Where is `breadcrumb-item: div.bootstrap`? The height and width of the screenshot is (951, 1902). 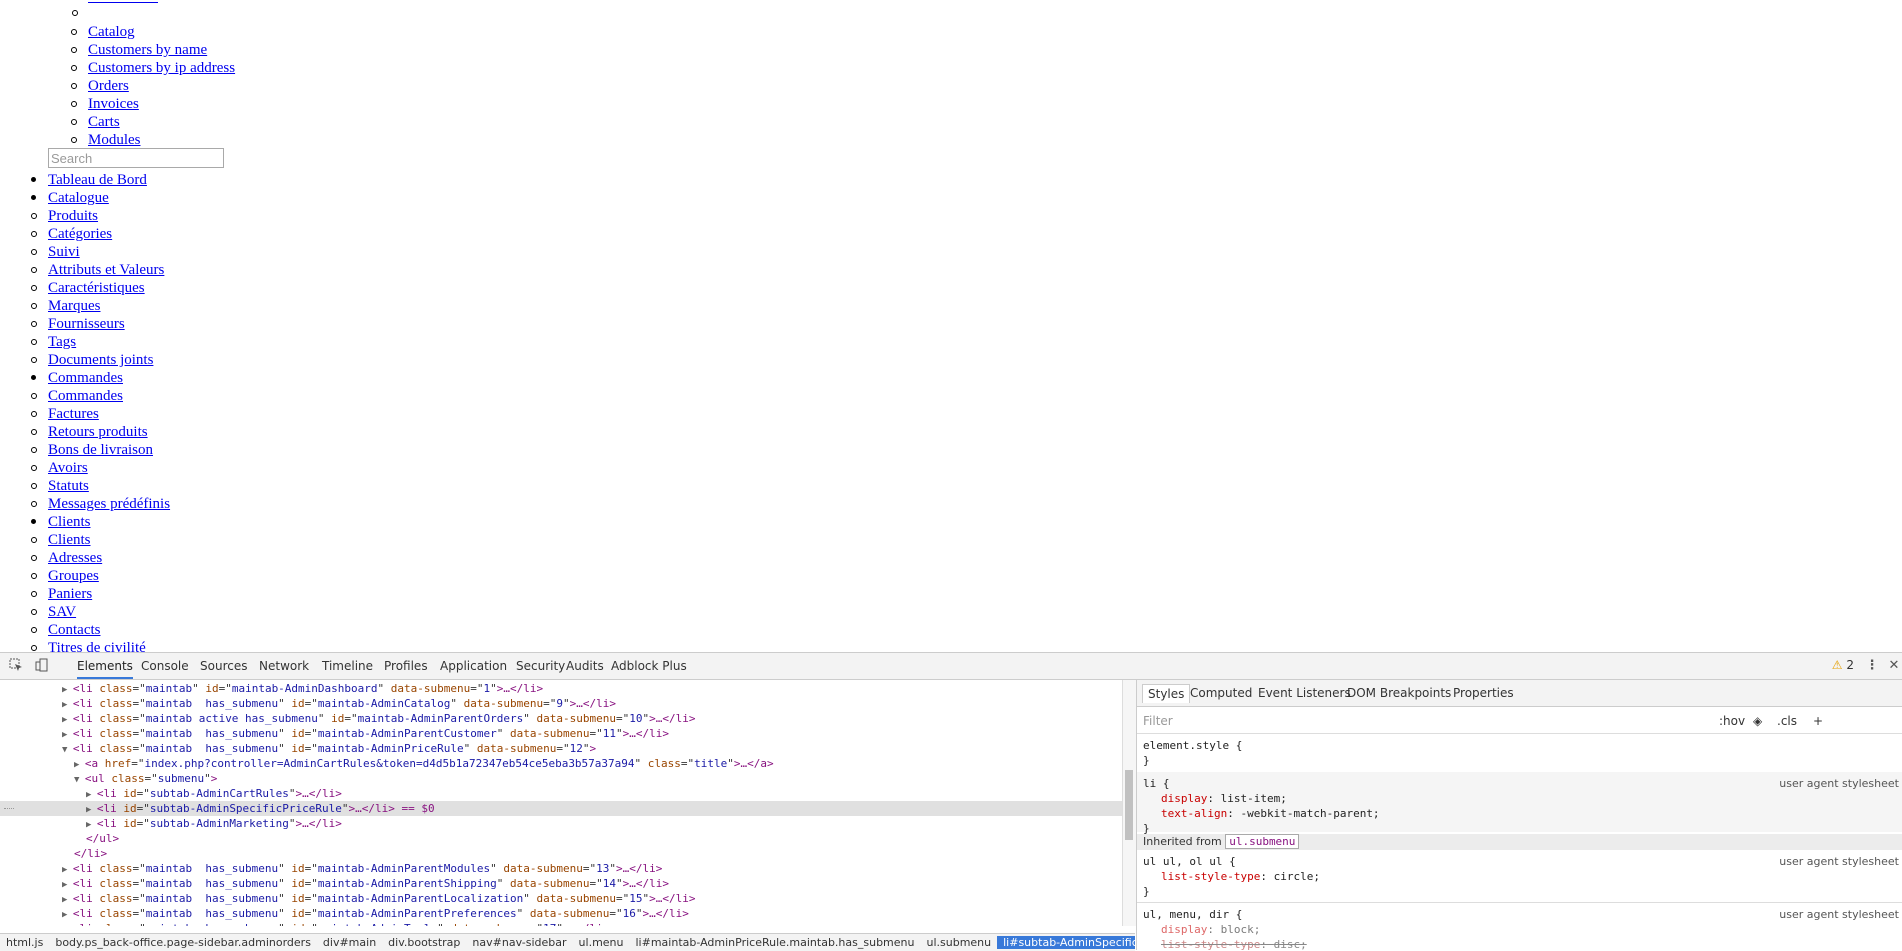 breadcrumb-item: div.bootstrap is located at coordinates (424, 942).